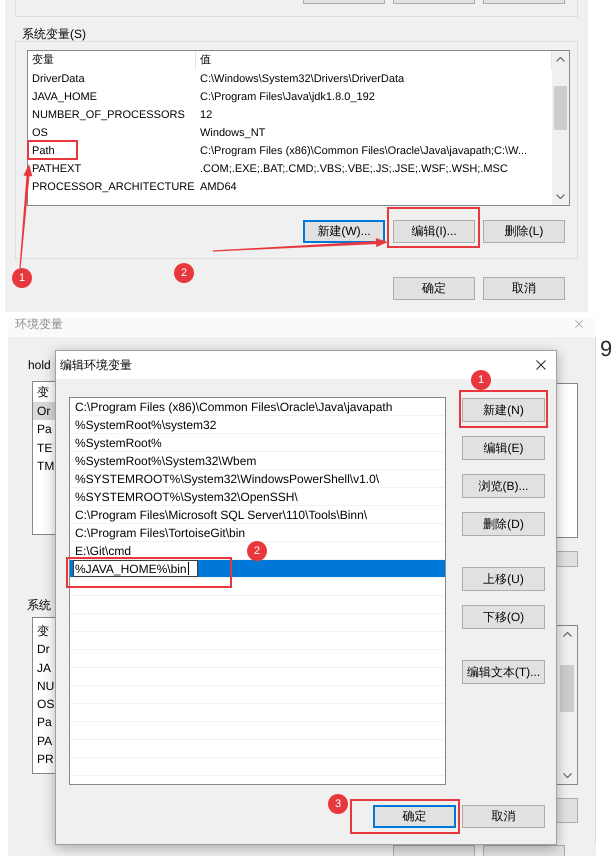 The height and width of the screenshot is (856, 611). What do you see at coordinates (503, 410) in the screenshot?
I see `dialog-button: 新建(N)` at bounding box center [503, 410].